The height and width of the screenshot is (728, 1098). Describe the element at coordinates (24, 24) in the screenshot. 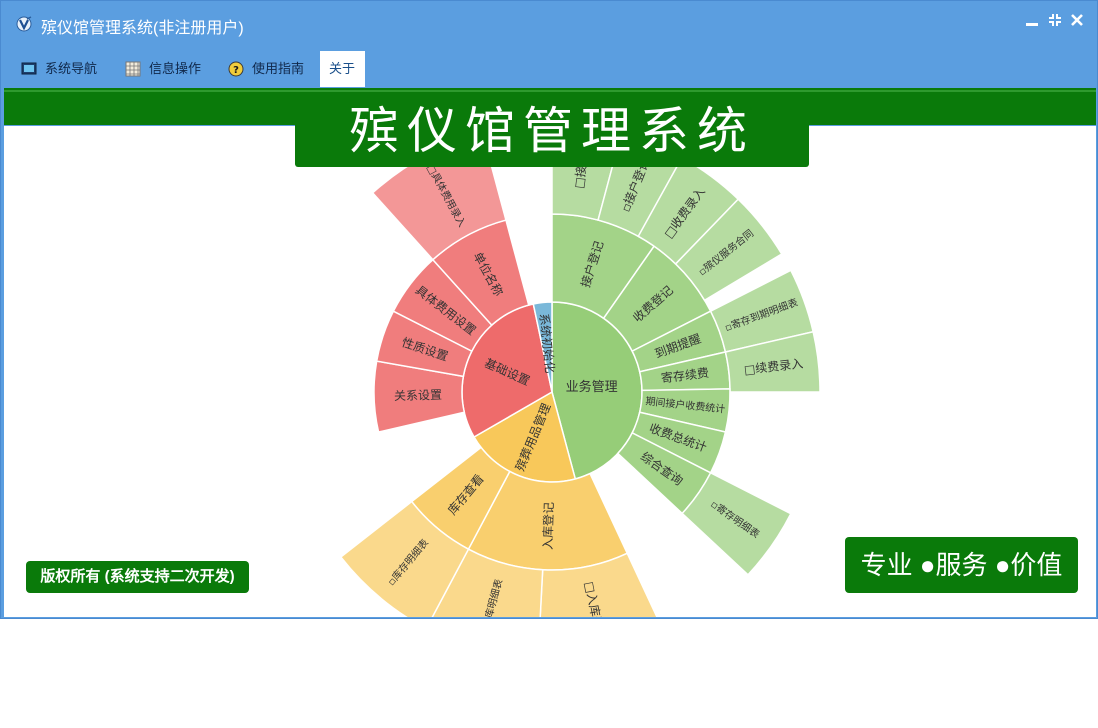

I see `app-logo-icon` at that location.